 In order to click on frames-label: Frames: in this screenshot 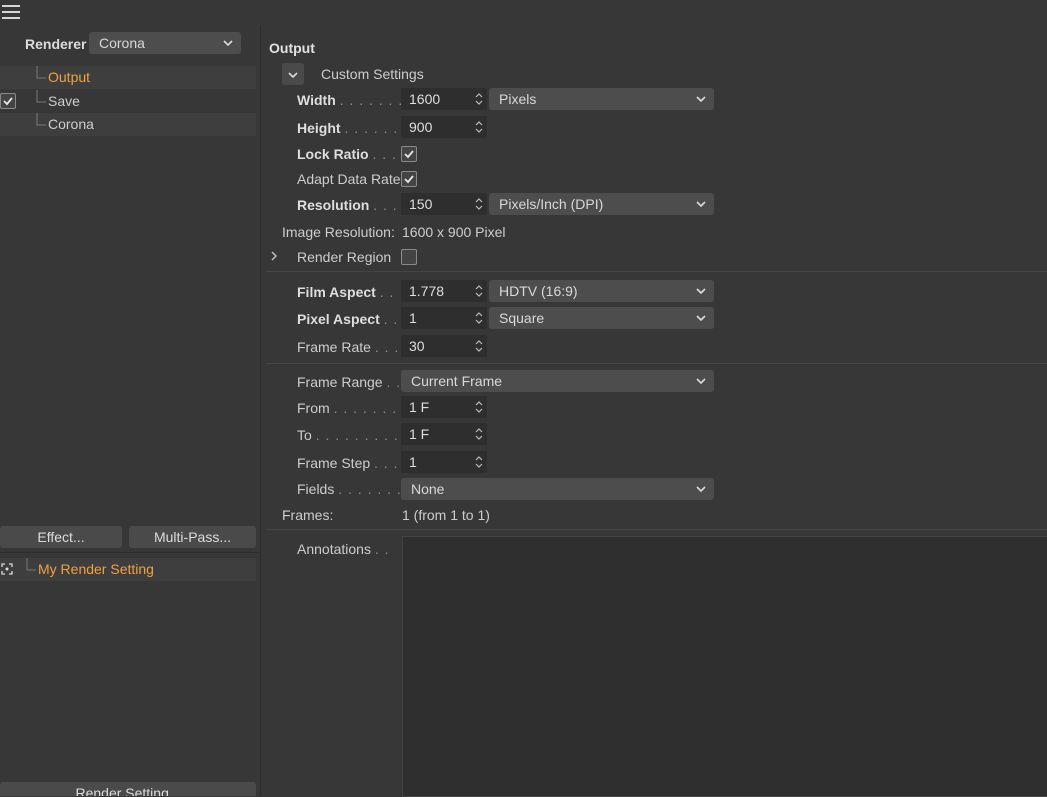, I will do `click(308, 515)`.